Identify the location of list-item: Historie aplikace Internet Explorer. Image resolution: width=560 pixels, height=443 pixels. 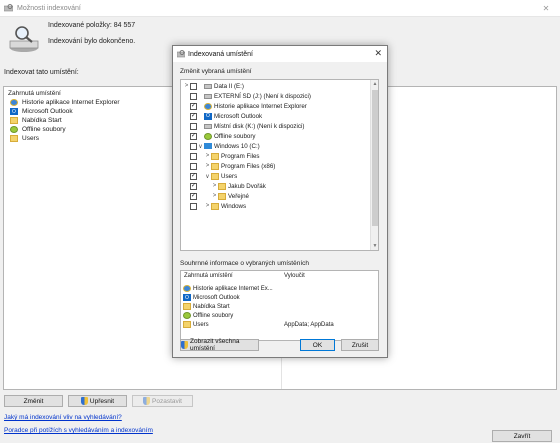
(65, 102).